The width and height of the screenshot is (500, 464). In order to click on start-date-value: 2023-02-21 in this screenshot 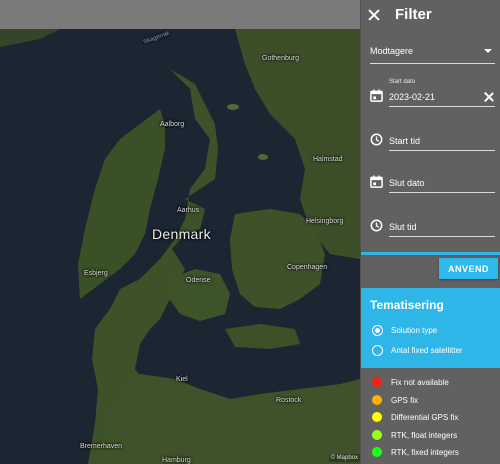, I will do `click(412, 97)`.